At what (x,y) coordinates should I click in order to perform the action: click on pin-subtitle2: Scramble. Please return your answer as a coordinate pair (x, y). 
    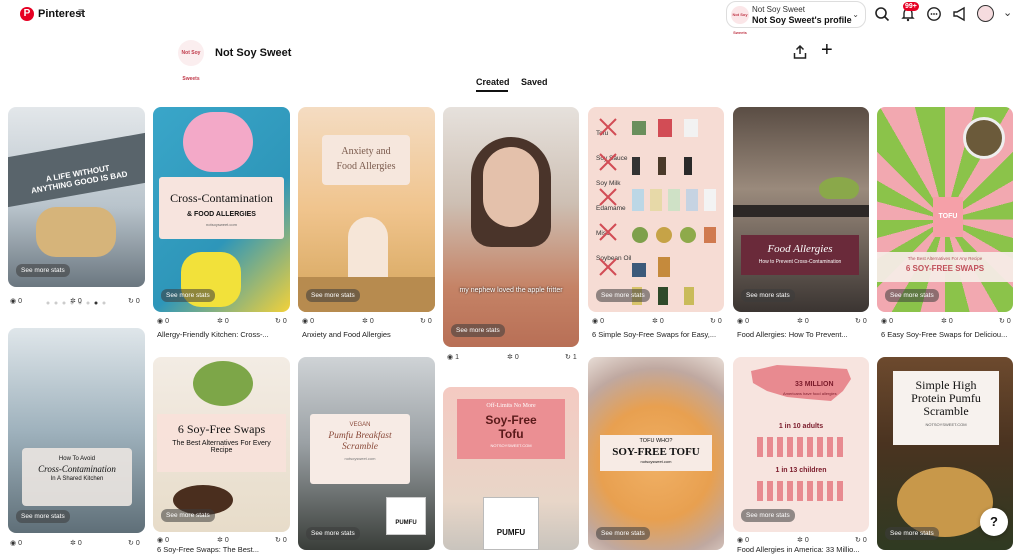
    Looking at the image, I should click on (946, 411).